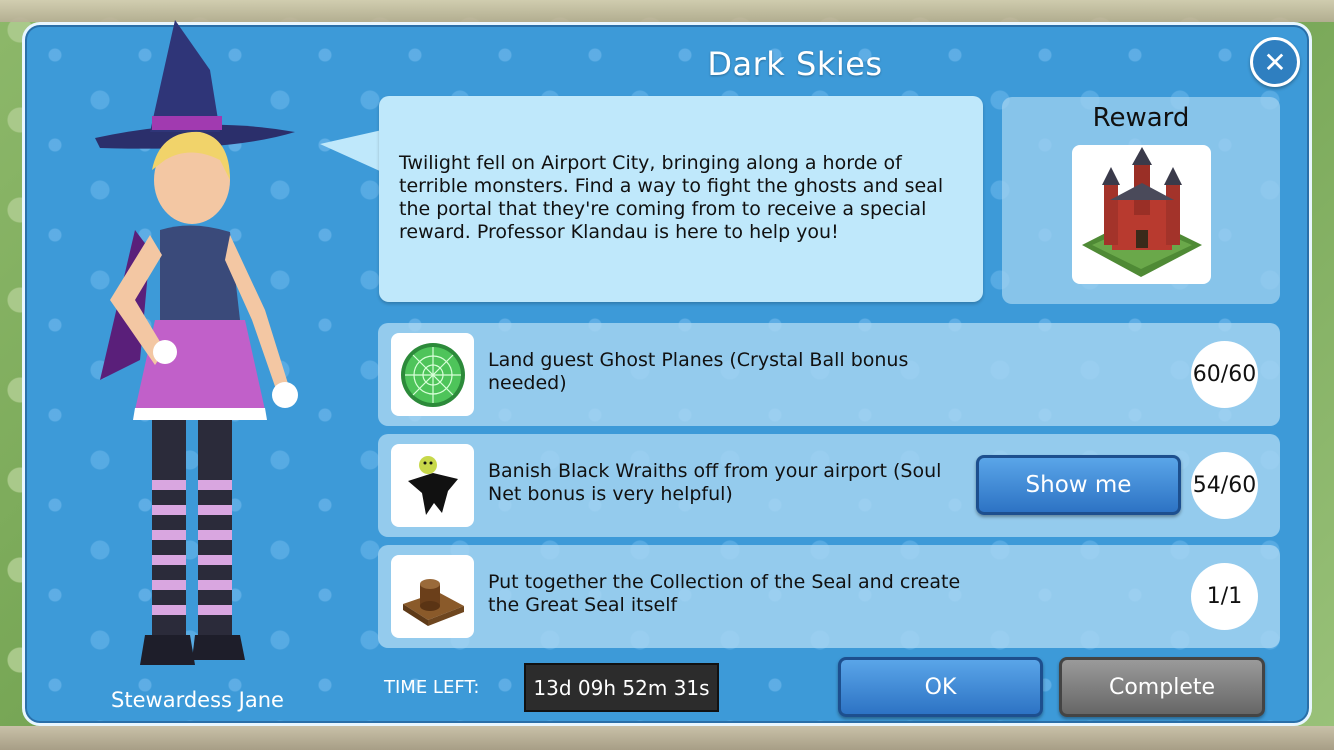  Describe the element at coordinates (433, 602) in the screenshot. I see `seal-icon` at that location.